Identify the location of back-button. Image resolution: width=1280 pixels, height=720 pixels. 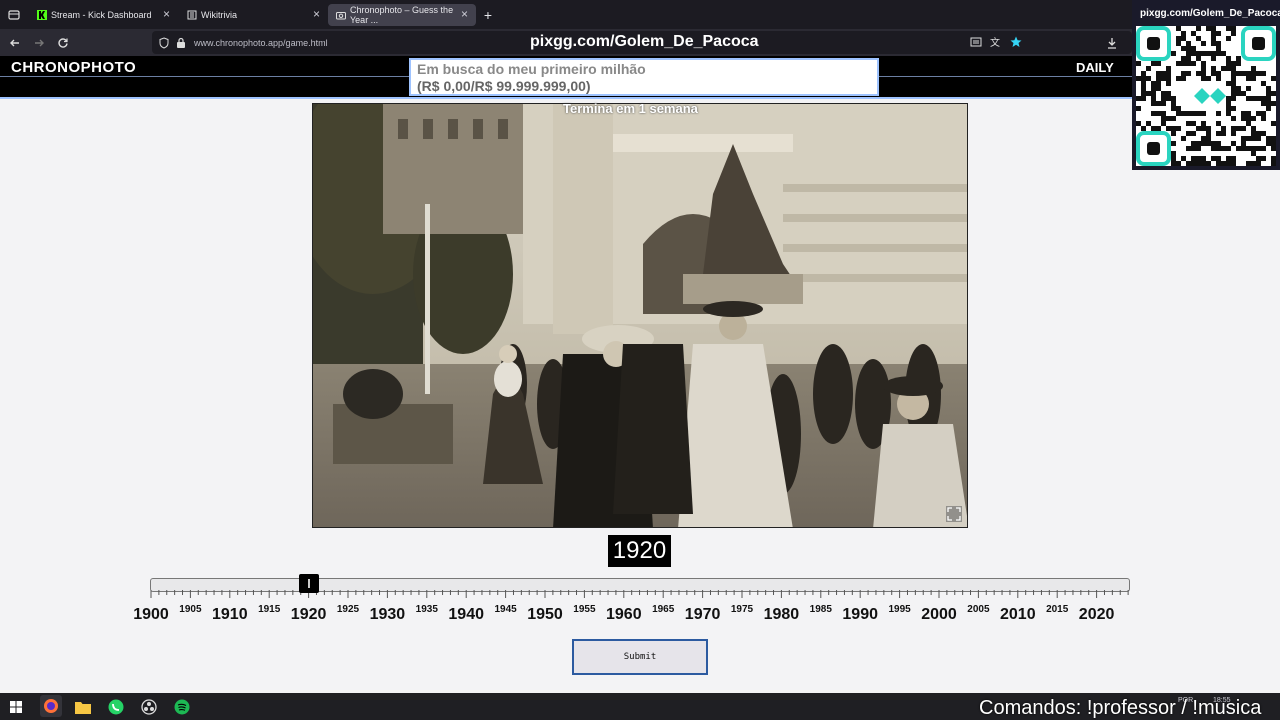
(15, 42).